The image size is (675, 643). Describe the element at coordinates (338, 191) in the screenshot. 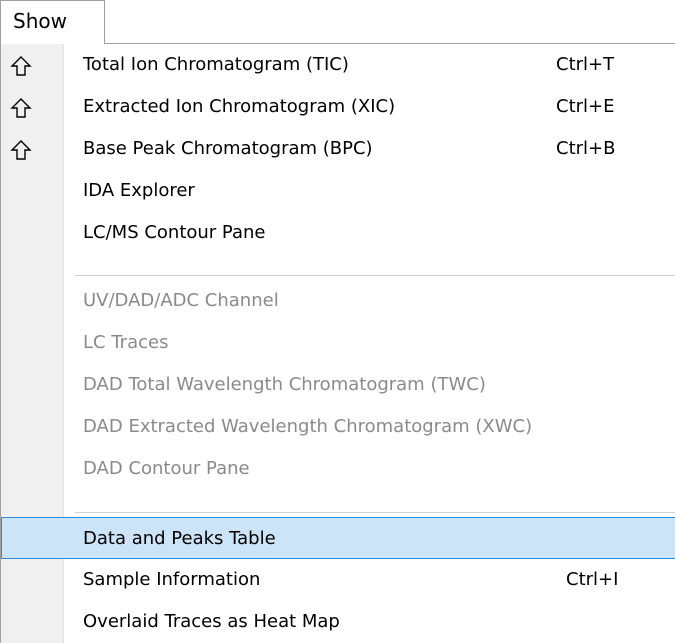

I see `menu-item-ida-explorer: IDA Explorer` at that location.